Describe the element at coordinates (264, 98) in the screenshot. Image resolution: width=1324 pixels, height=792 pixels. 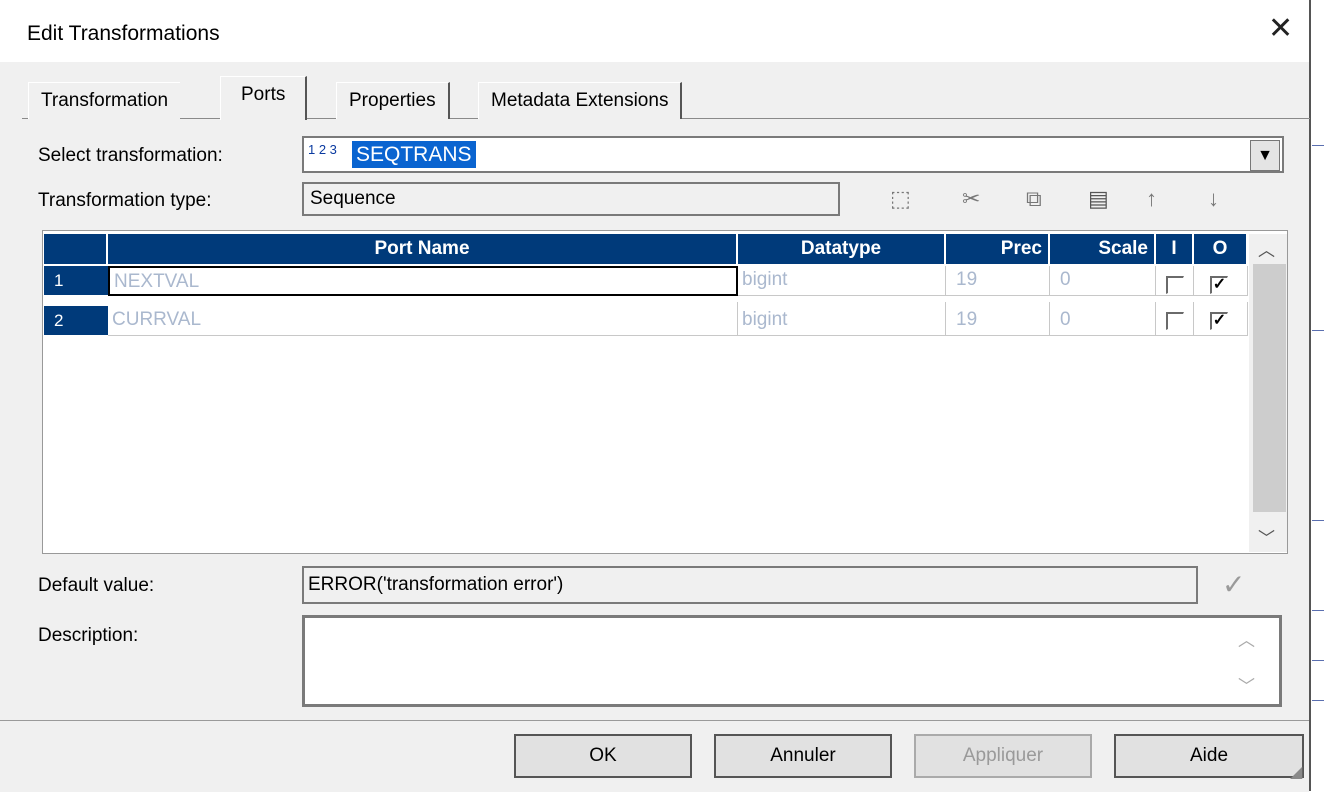
I see `tab-ports: Ports` at that location.